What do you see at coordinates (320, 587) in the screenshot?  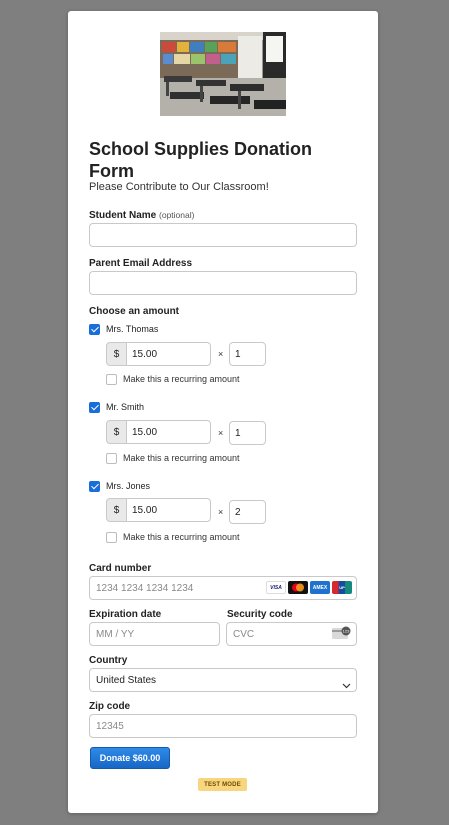 I see `amex-icon: AMEX` at bounding box center [320, 587].